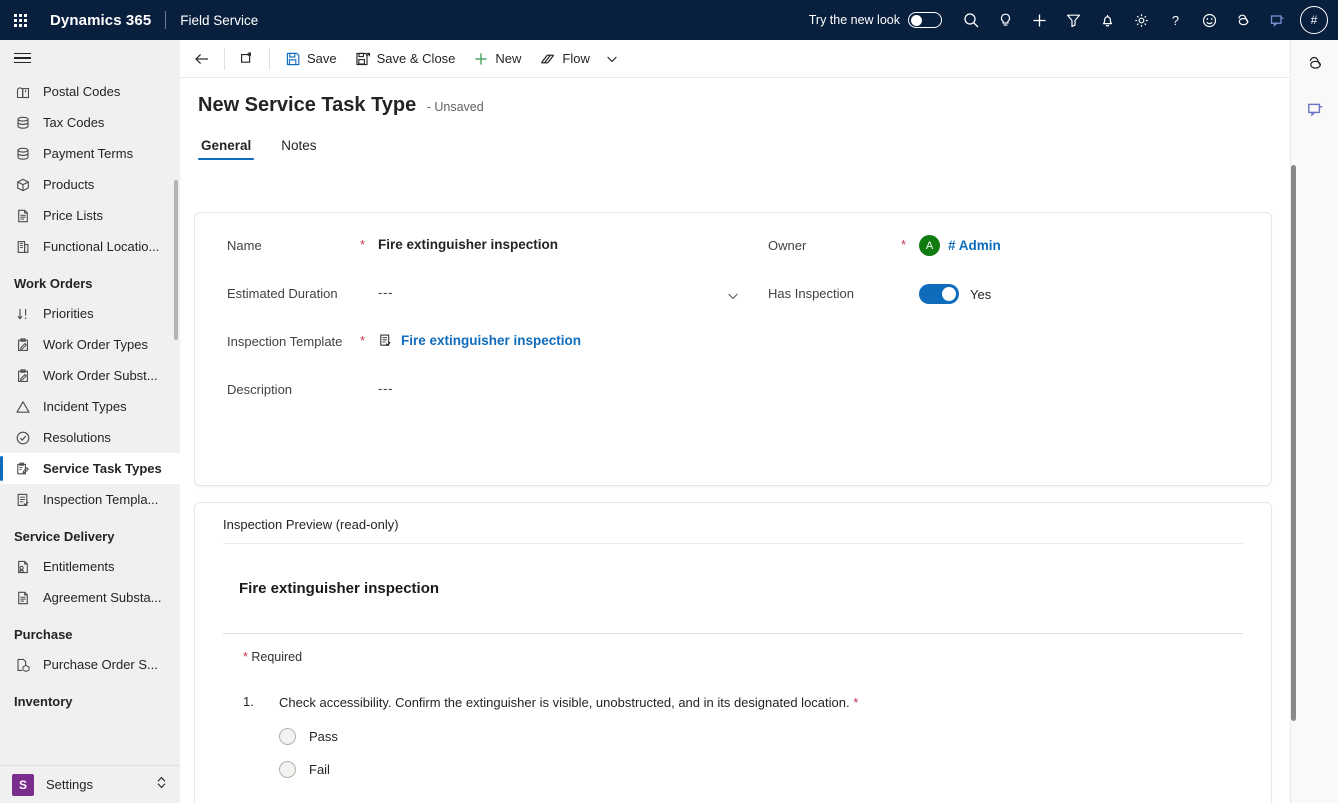  I want to click on new-button: New, so click(497, 59).